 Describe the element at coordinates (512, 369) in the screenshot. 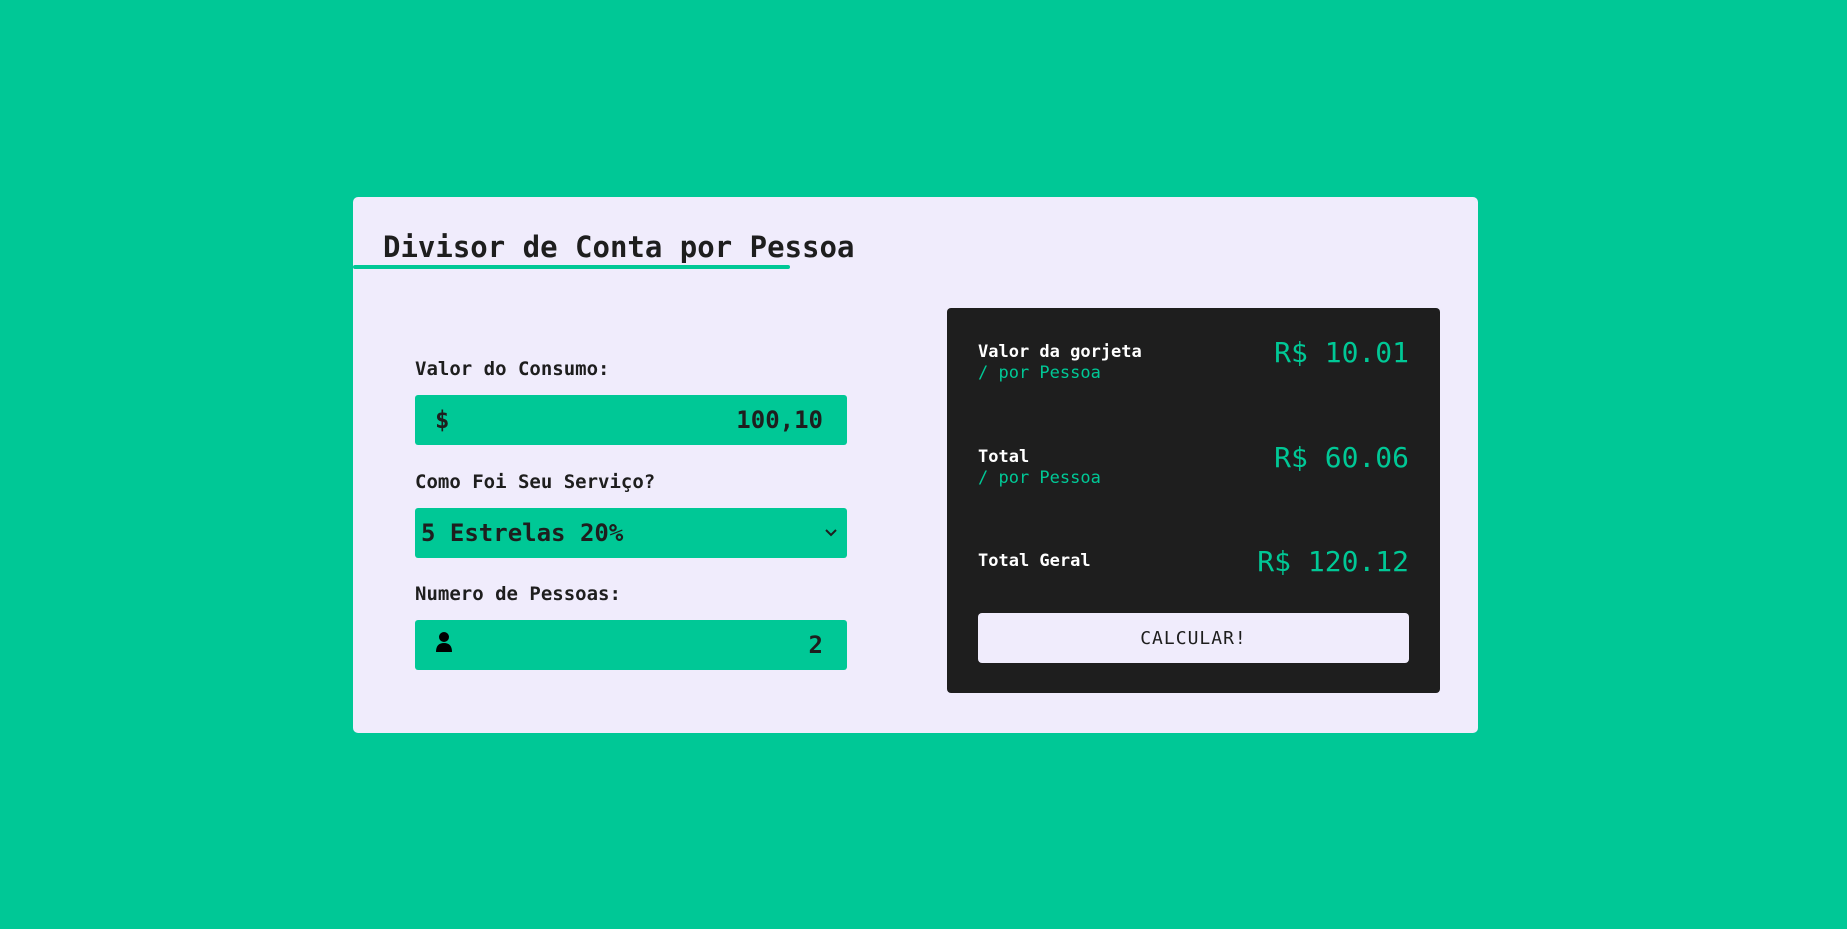

I see `bill-label: Valor do Consumo:` at that location.